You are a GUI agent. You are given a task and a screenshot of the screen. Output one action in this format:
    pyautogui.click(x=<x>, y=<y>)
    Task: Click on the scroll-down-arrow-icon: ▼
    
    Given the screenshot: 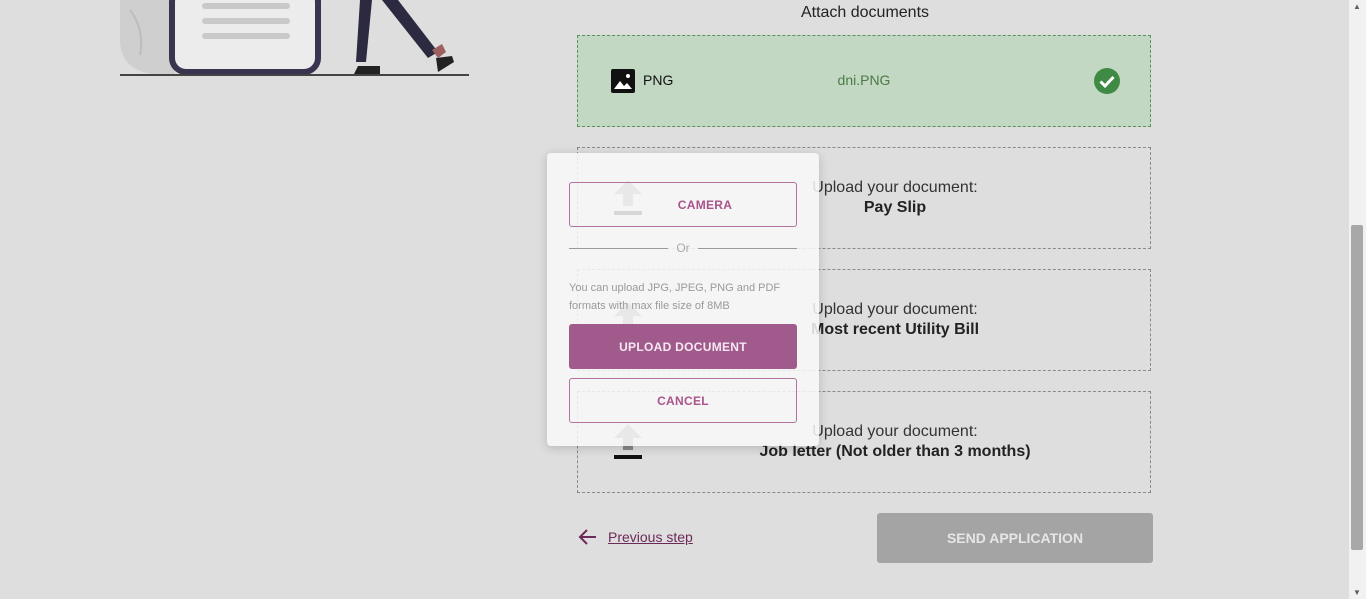 What is the action you would take?
    pyautogui.click(x=1357, y=592)
    